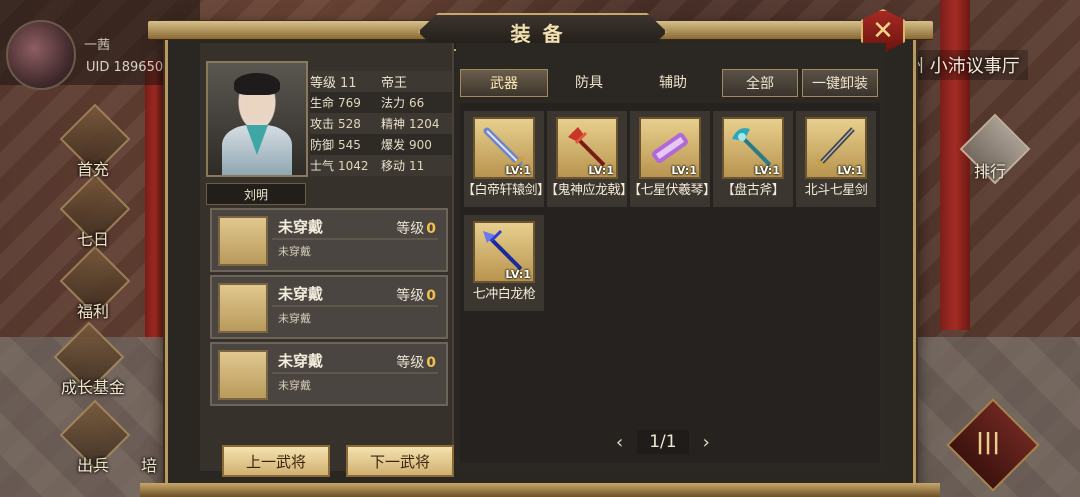  What do you see at coordinates (97, 45) in the screenshot?
I see `player-name: 一茜` at bounding box center [97, 45].